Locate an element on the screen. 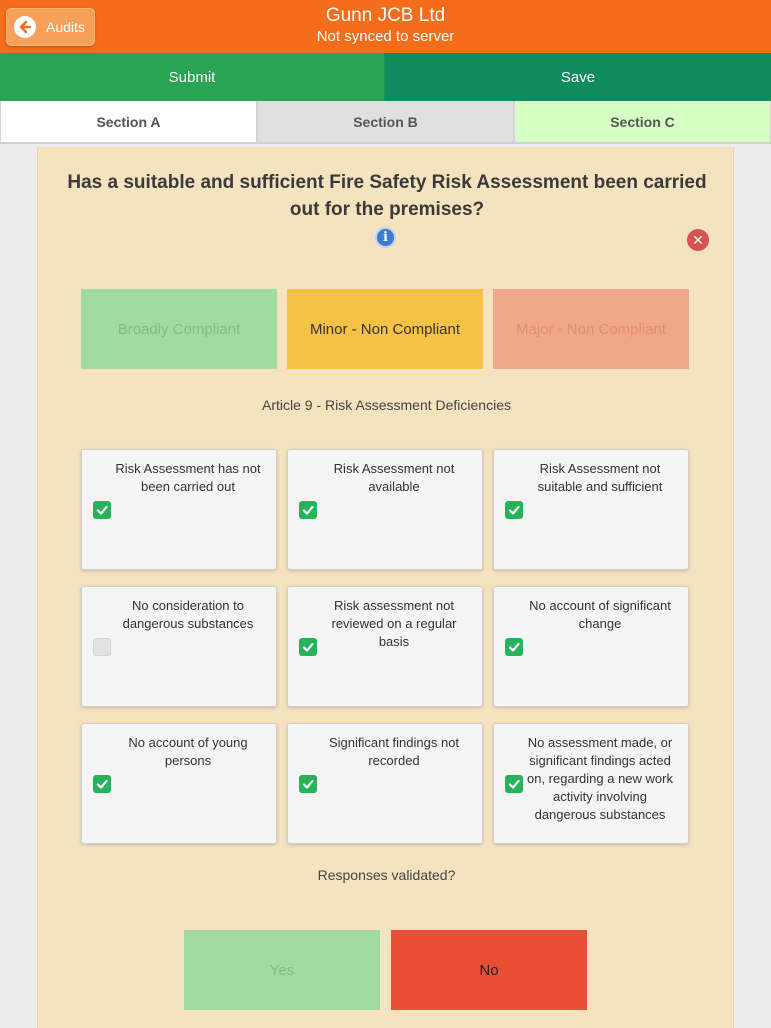  deficiency-label: No account of young persons is located at coordinates (188, 751).